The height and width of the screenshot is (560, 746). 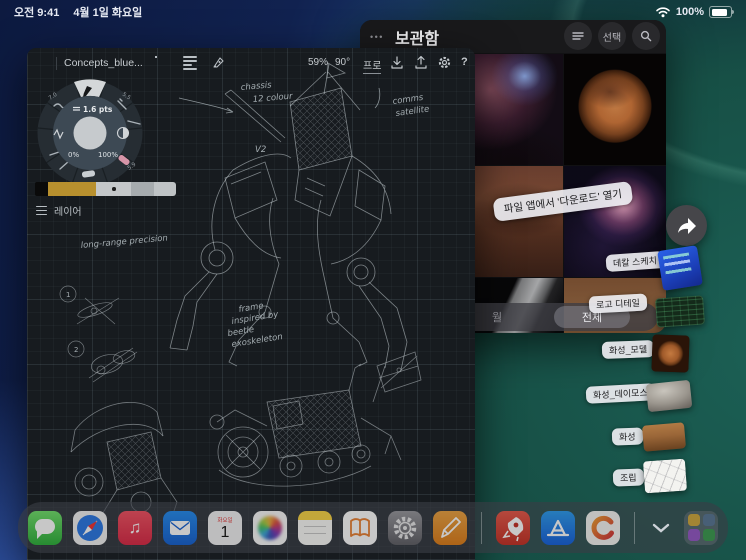 What do you see at coordinates (225, 532) in the screenshot?
I see `calendar-day: 1` at bounding box center [225, 532].